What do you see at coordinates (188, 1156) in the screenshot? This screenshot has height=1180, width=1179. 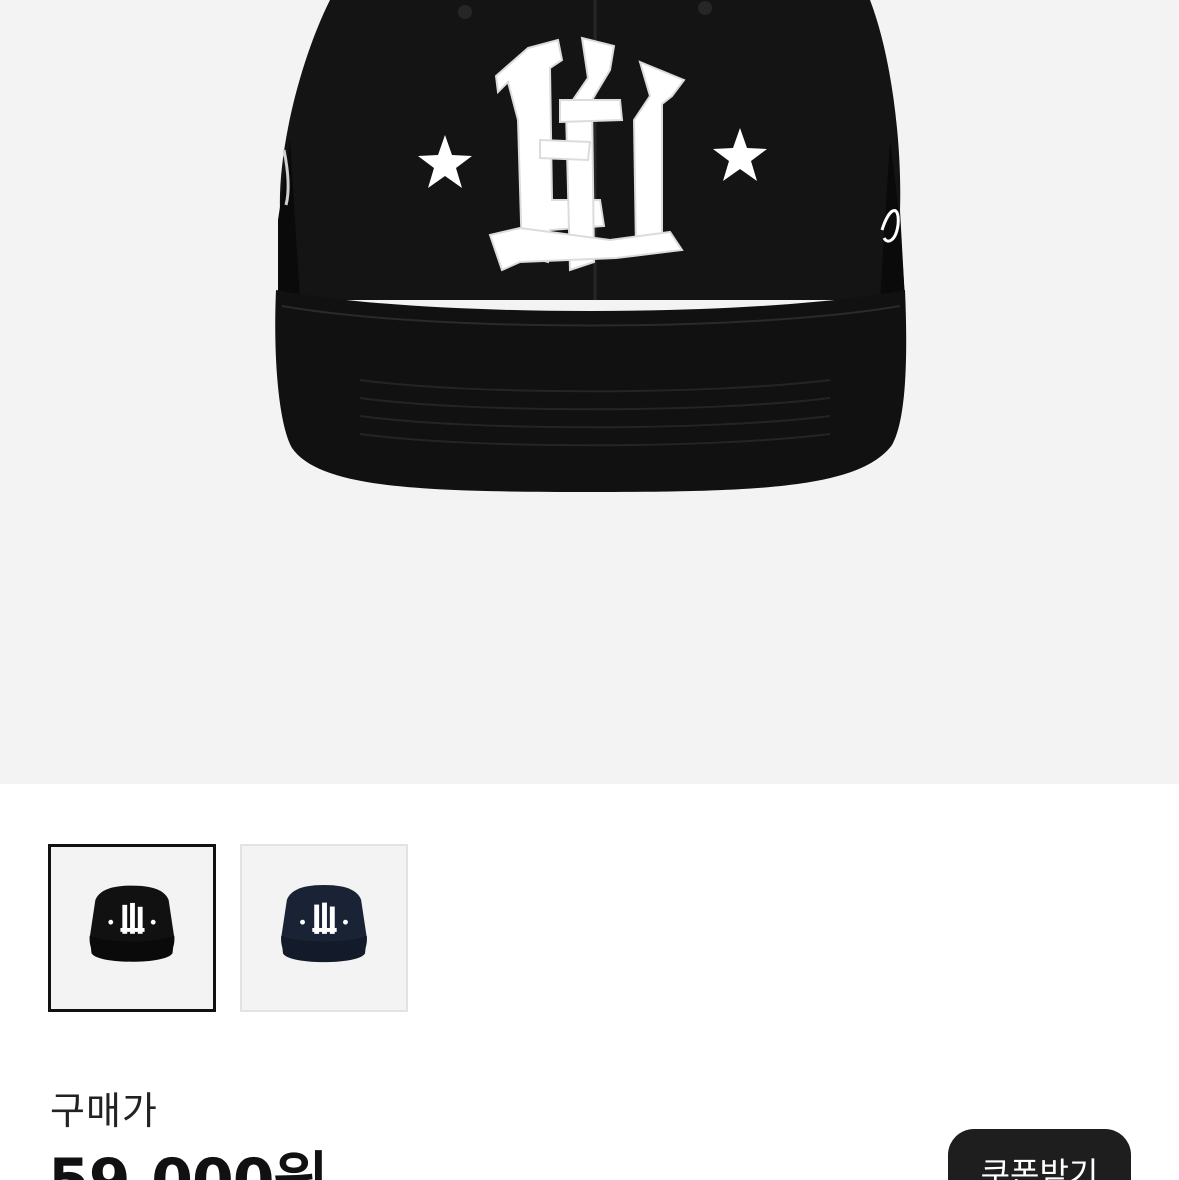 I see `price-value: 59,000원` at bounding box center [188, 1156].